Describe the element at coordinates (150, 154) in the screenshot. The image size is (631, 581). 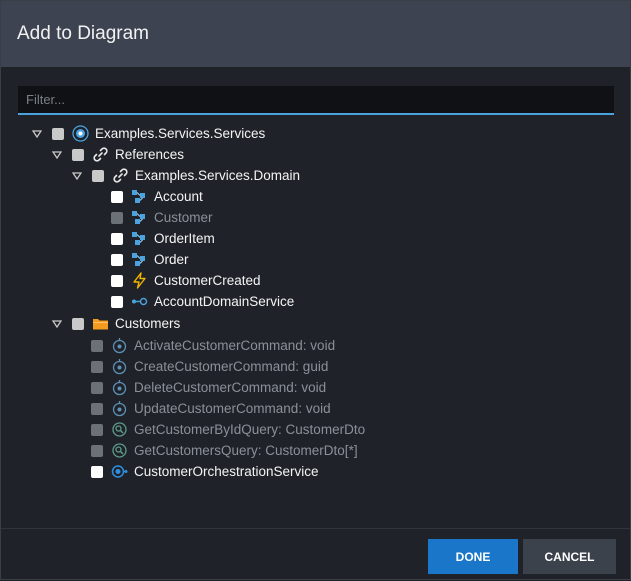
I see `node-label: References` at that location.